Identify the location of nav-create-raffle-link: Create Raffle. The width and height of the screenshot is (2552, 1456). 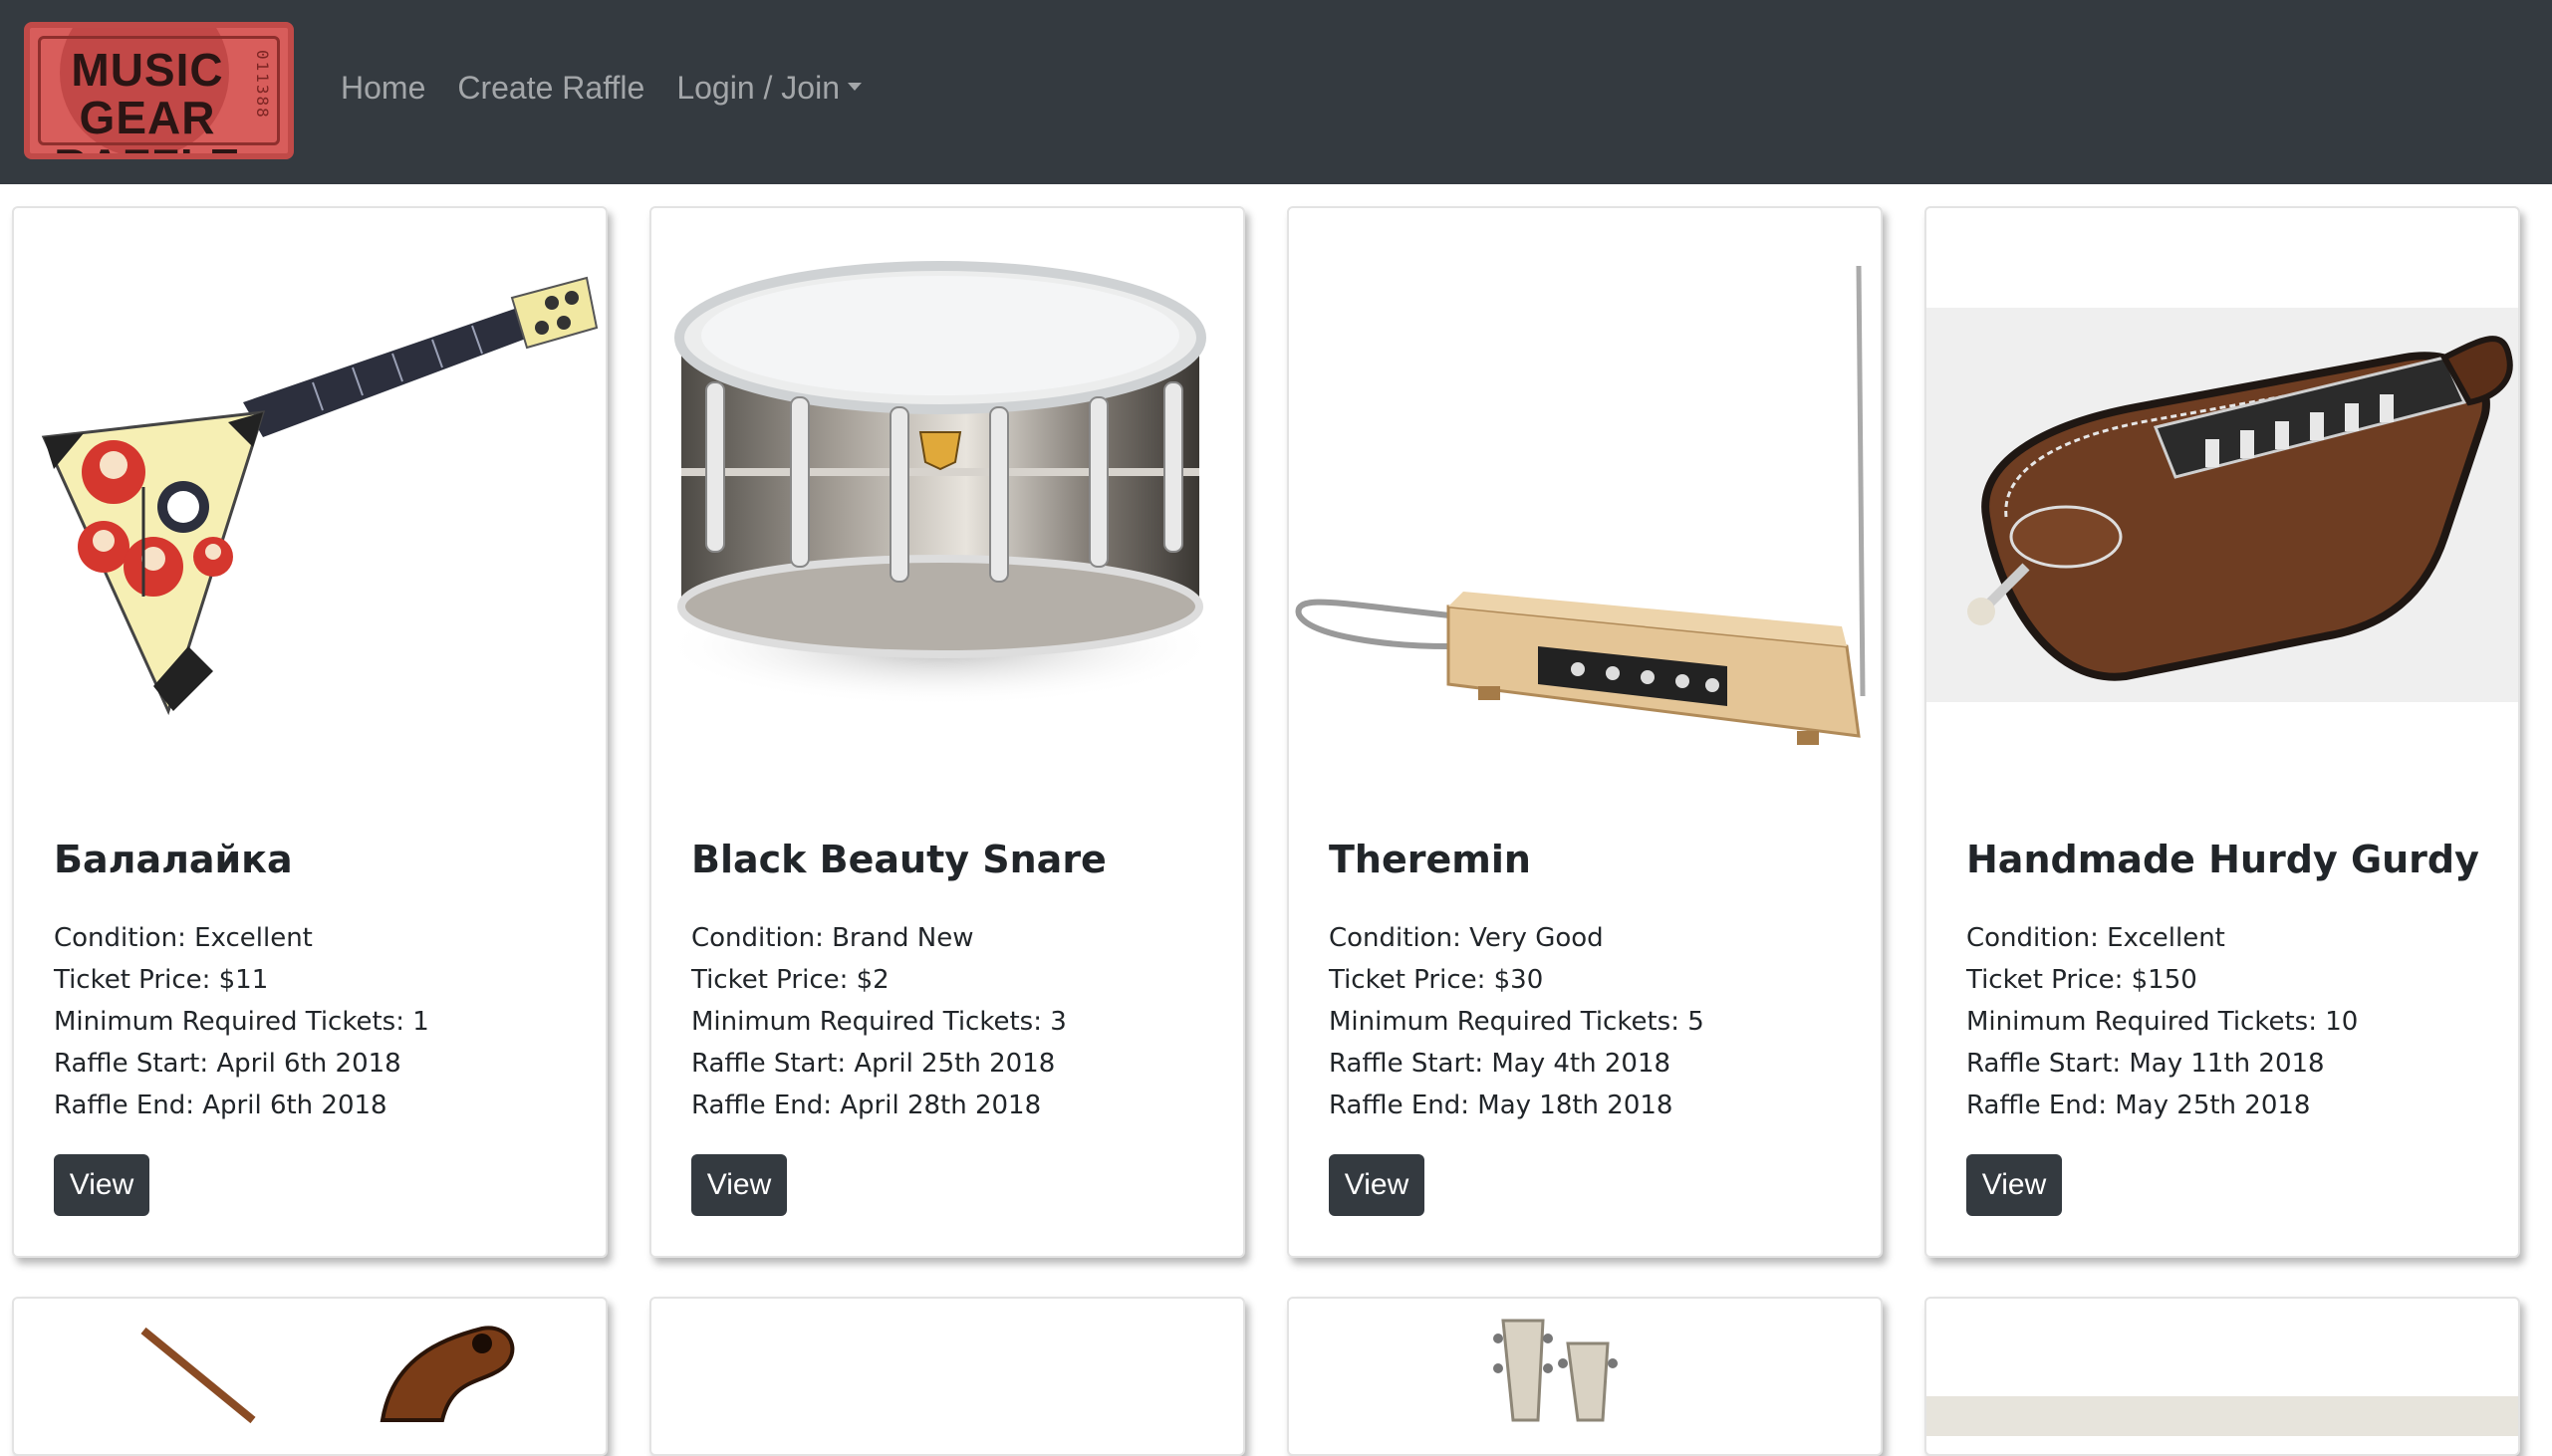
(550, 88).